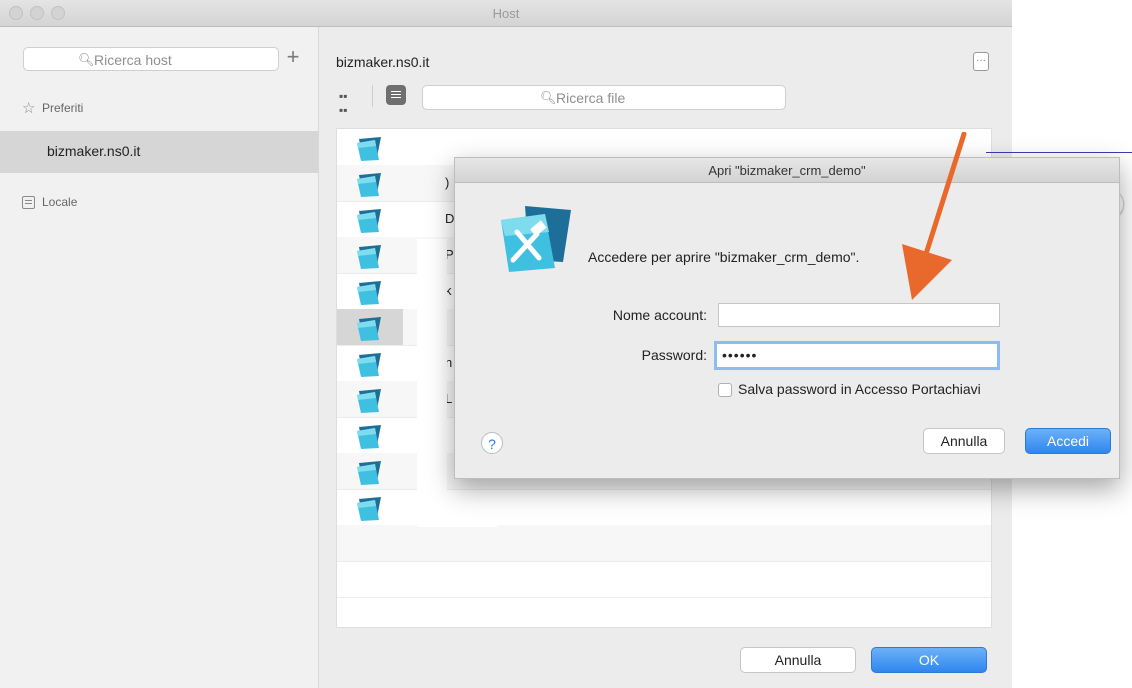 This screenshot has height=688, width=1132. What do you see at coordinates (859, 389) in the screenshot?
I see `save-password-label: Salva password in Accesso Portachiavi` at bounding box center [859, 389].